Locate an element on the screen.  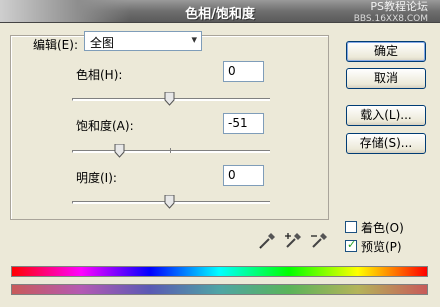
title-bar: 色相/饱和度 PS教程论坛 BBS.16XX8.COM is located at coordinates (220, 12).